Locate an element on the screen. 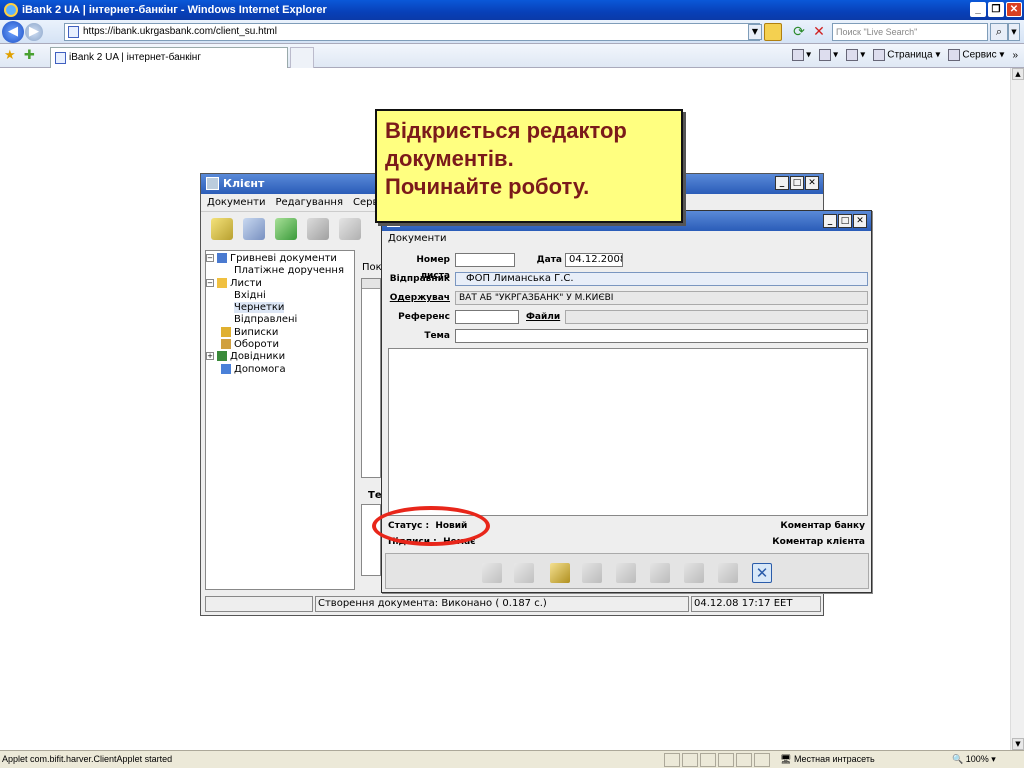 The height and width of the screenshot is (768, 1024). home-icon: ▾ is located at coordinates (801, 55).